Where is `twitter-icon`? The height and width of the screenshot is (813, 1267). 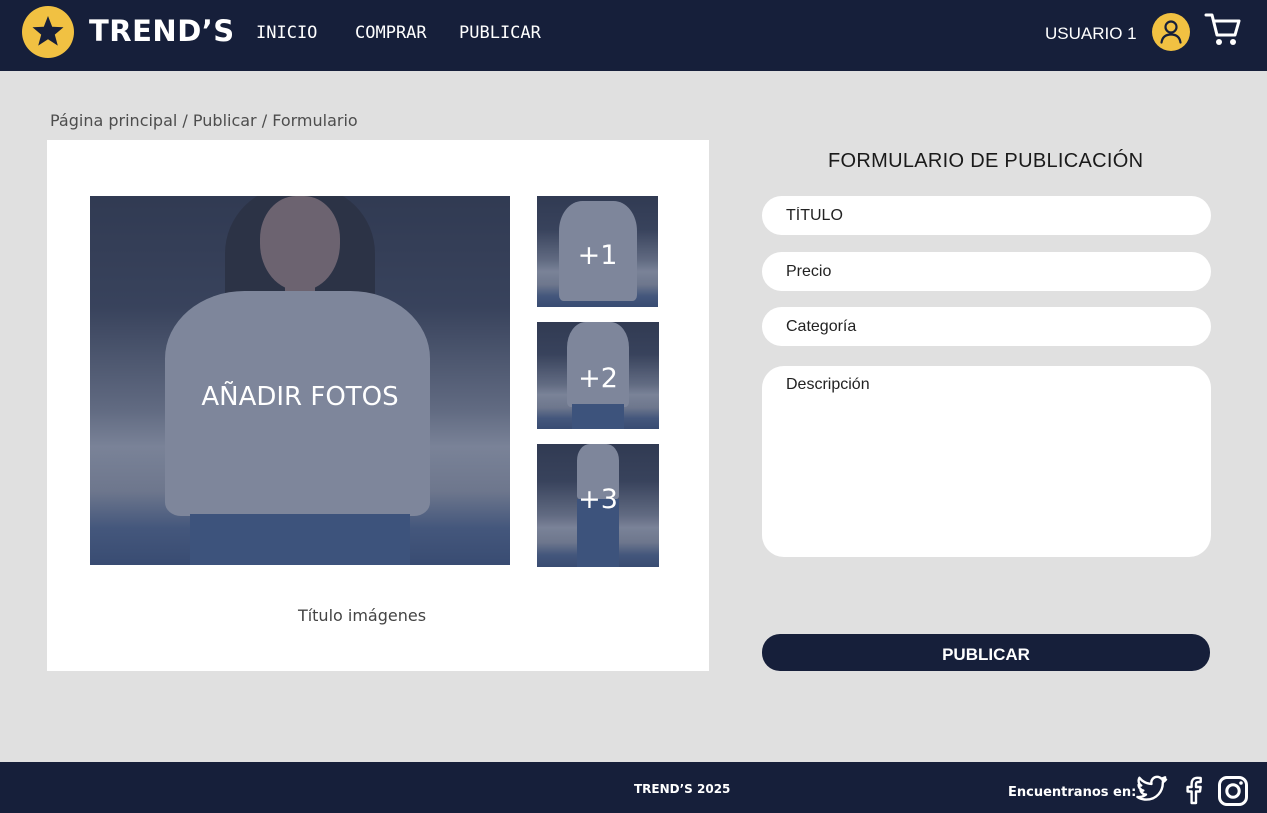
twitter-icon is located at coordinates (1151, 791).